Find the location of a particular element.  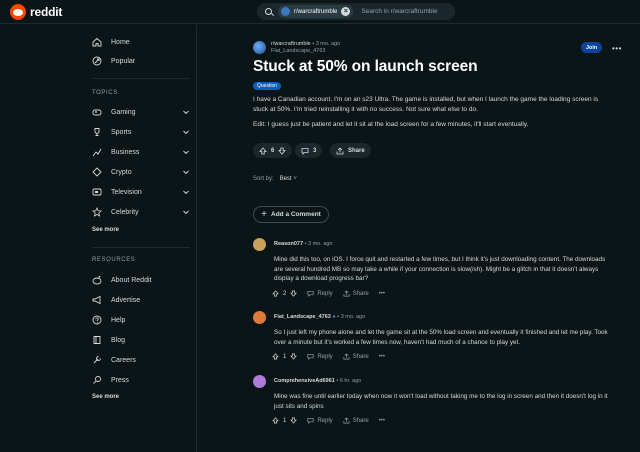

sidebar-item-label: Home is located at coordinates (120, 42).